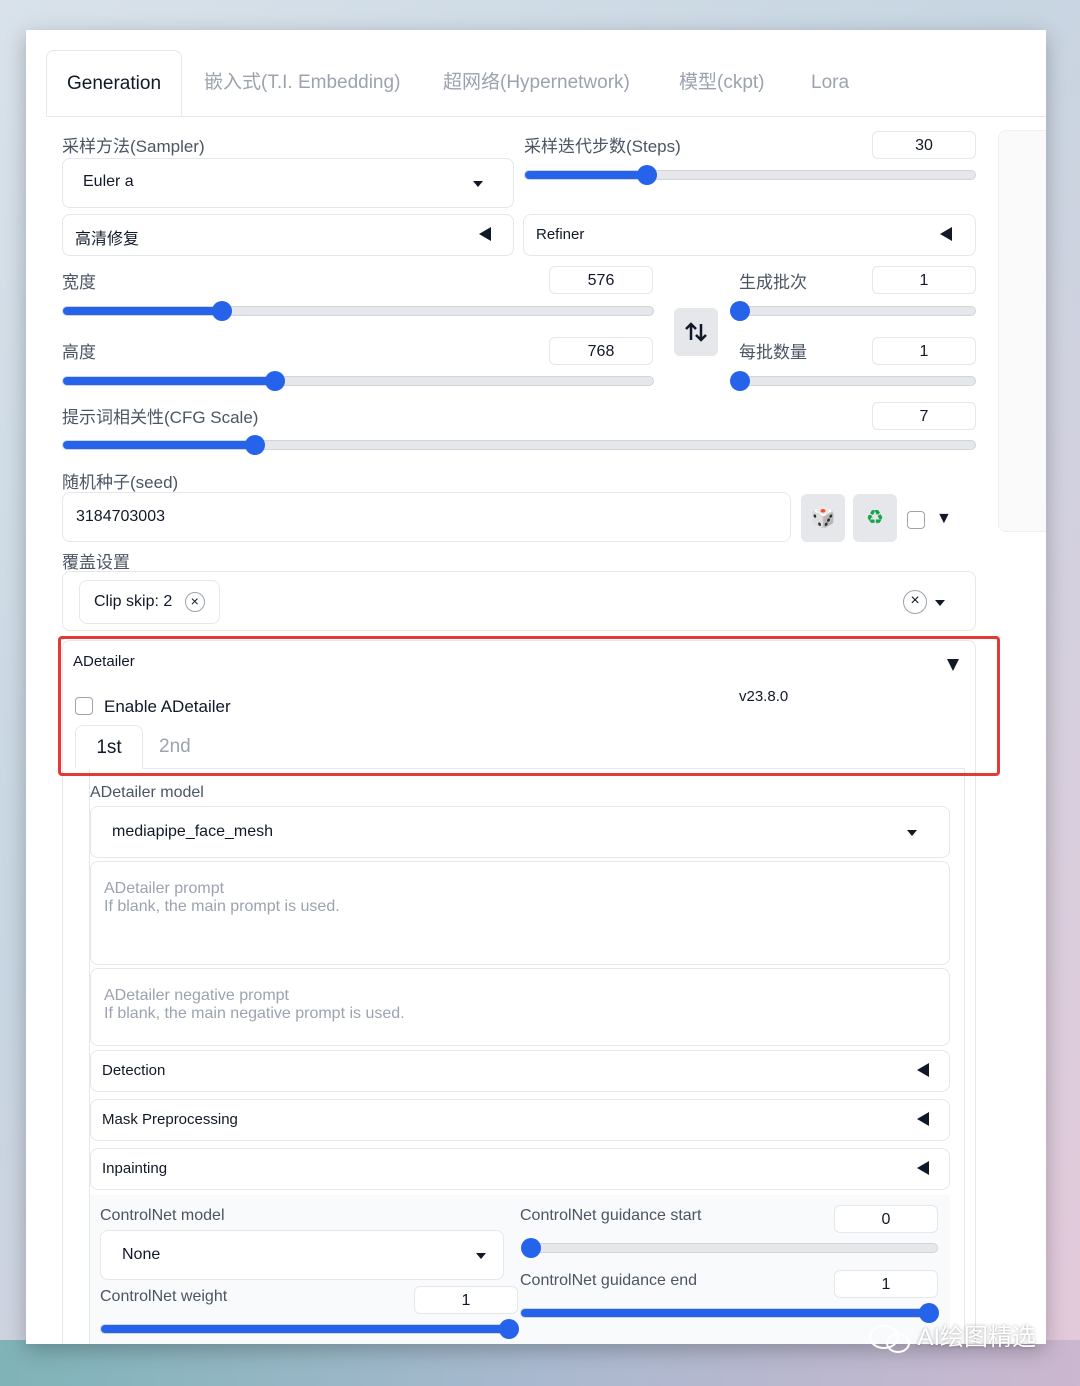 The width and height of the screenshot is (1080, 1386). I want to click on batch-count-slider-thumb, so click(740, 311).